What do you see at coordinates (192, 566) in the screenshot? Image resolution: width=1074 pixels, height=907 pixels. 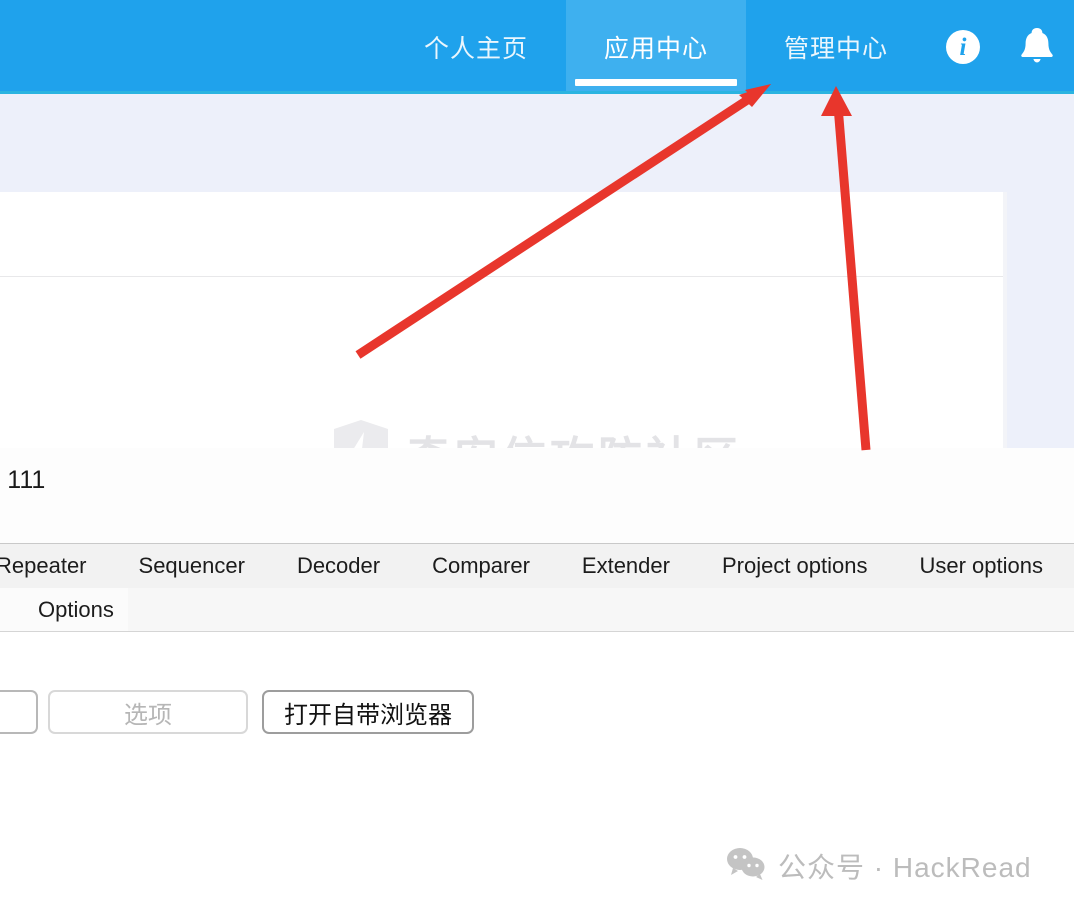 I see `tab-sequencer: Sequencer` at bounding box center [192, 566].